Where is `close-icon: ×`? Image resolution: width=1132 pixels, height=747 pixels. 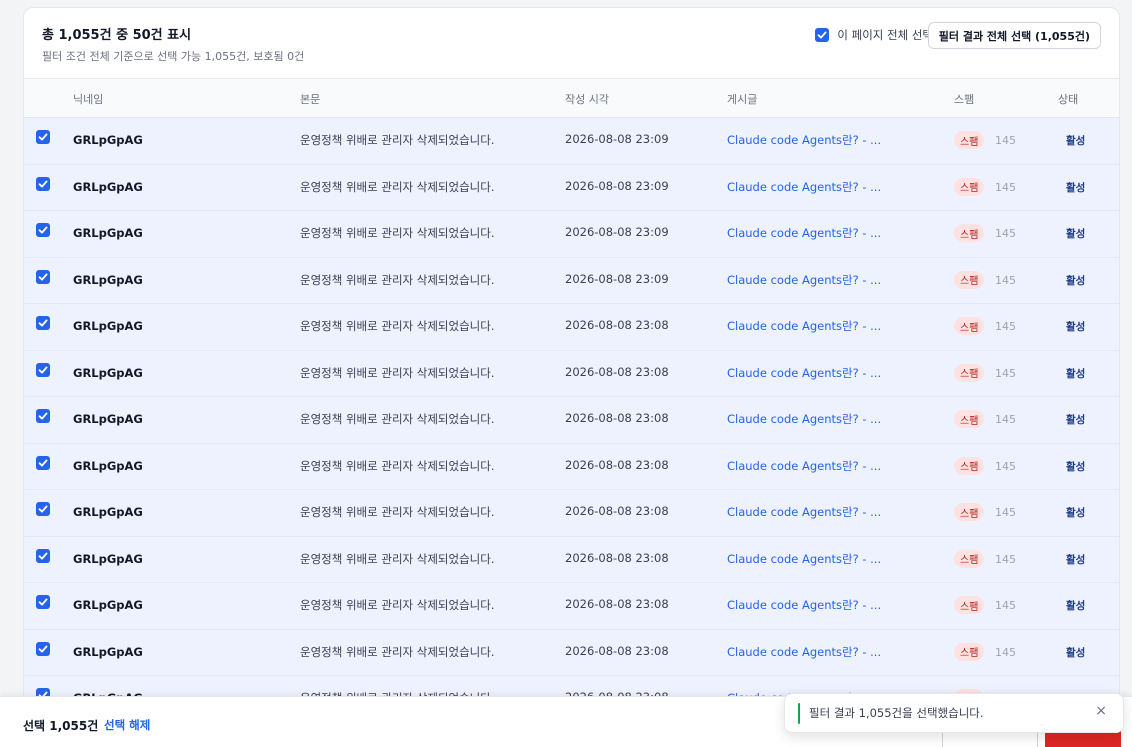
close-icon: × is located at coordinates (1101, 711).